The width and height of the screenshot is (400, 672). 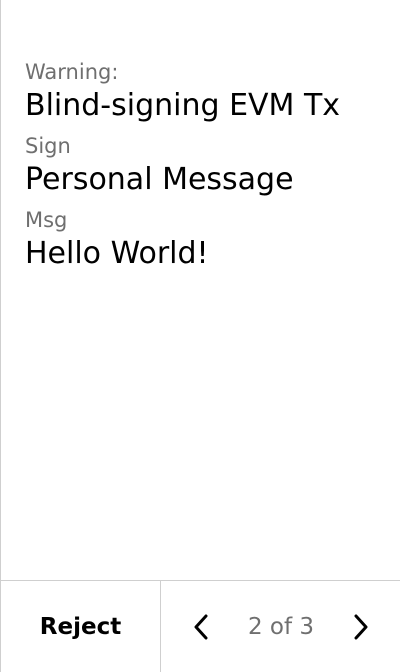 I want to click on chevron-left-icon, so click(x=201, y=626).